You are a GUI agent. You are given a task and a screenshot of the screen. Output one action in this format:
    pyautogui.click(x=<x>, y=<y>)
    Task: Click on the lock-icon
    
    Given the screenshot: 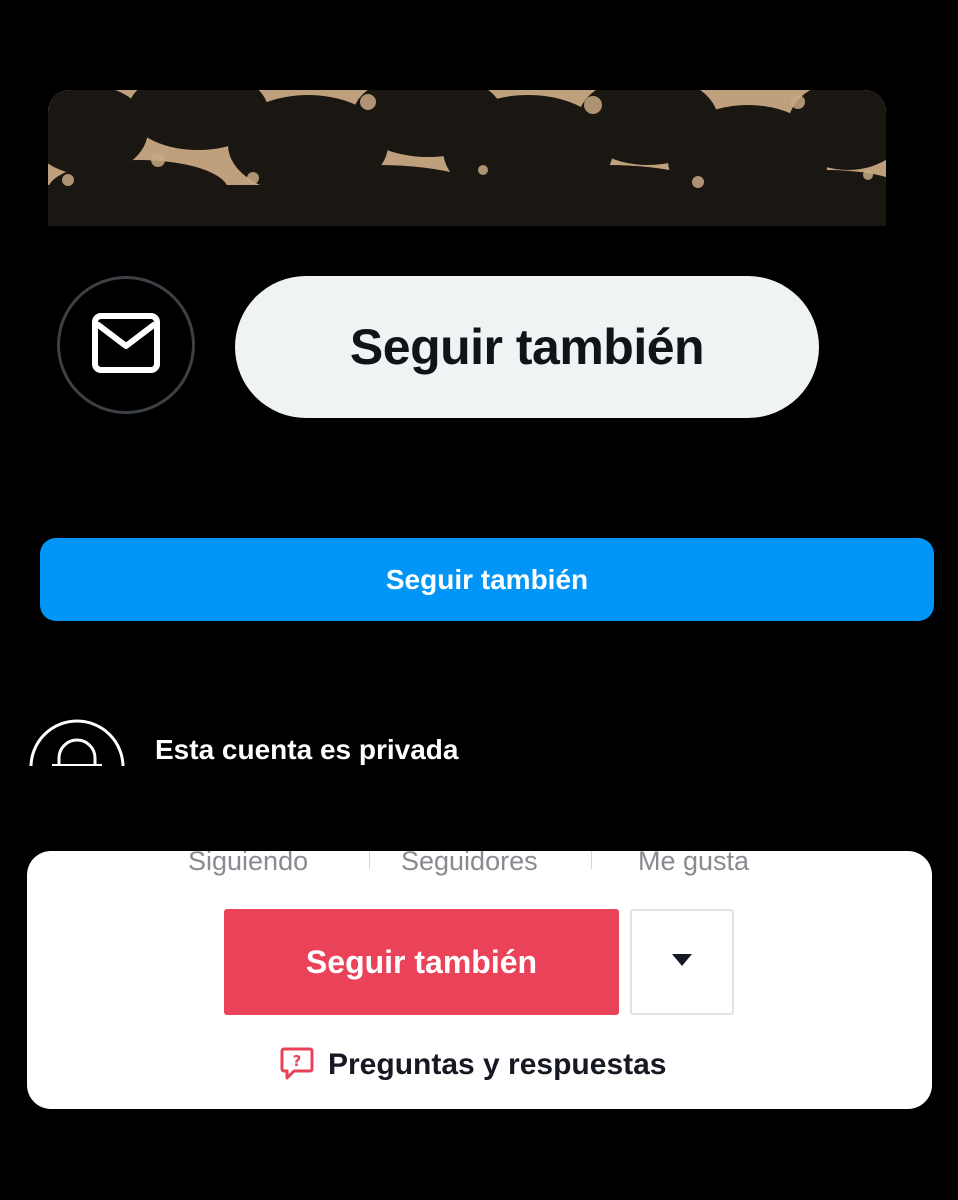 What is the action you would take?
    pyautogui.click(x=77, y=742)
    